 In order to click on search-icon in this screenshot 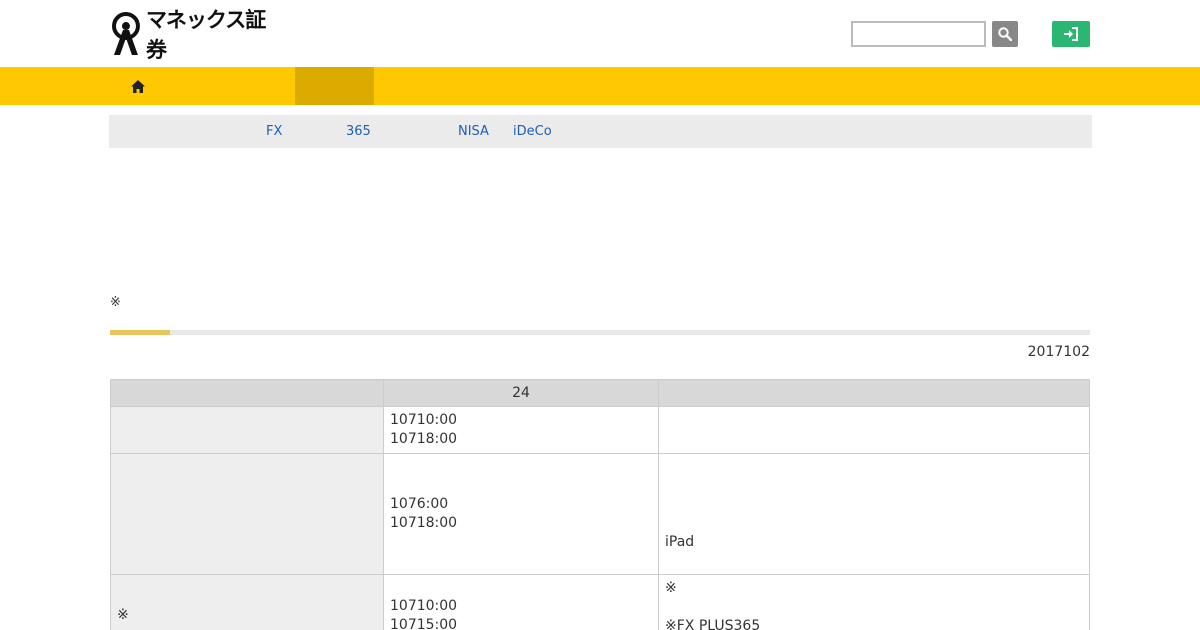, I will do `click(1005, 34)`.